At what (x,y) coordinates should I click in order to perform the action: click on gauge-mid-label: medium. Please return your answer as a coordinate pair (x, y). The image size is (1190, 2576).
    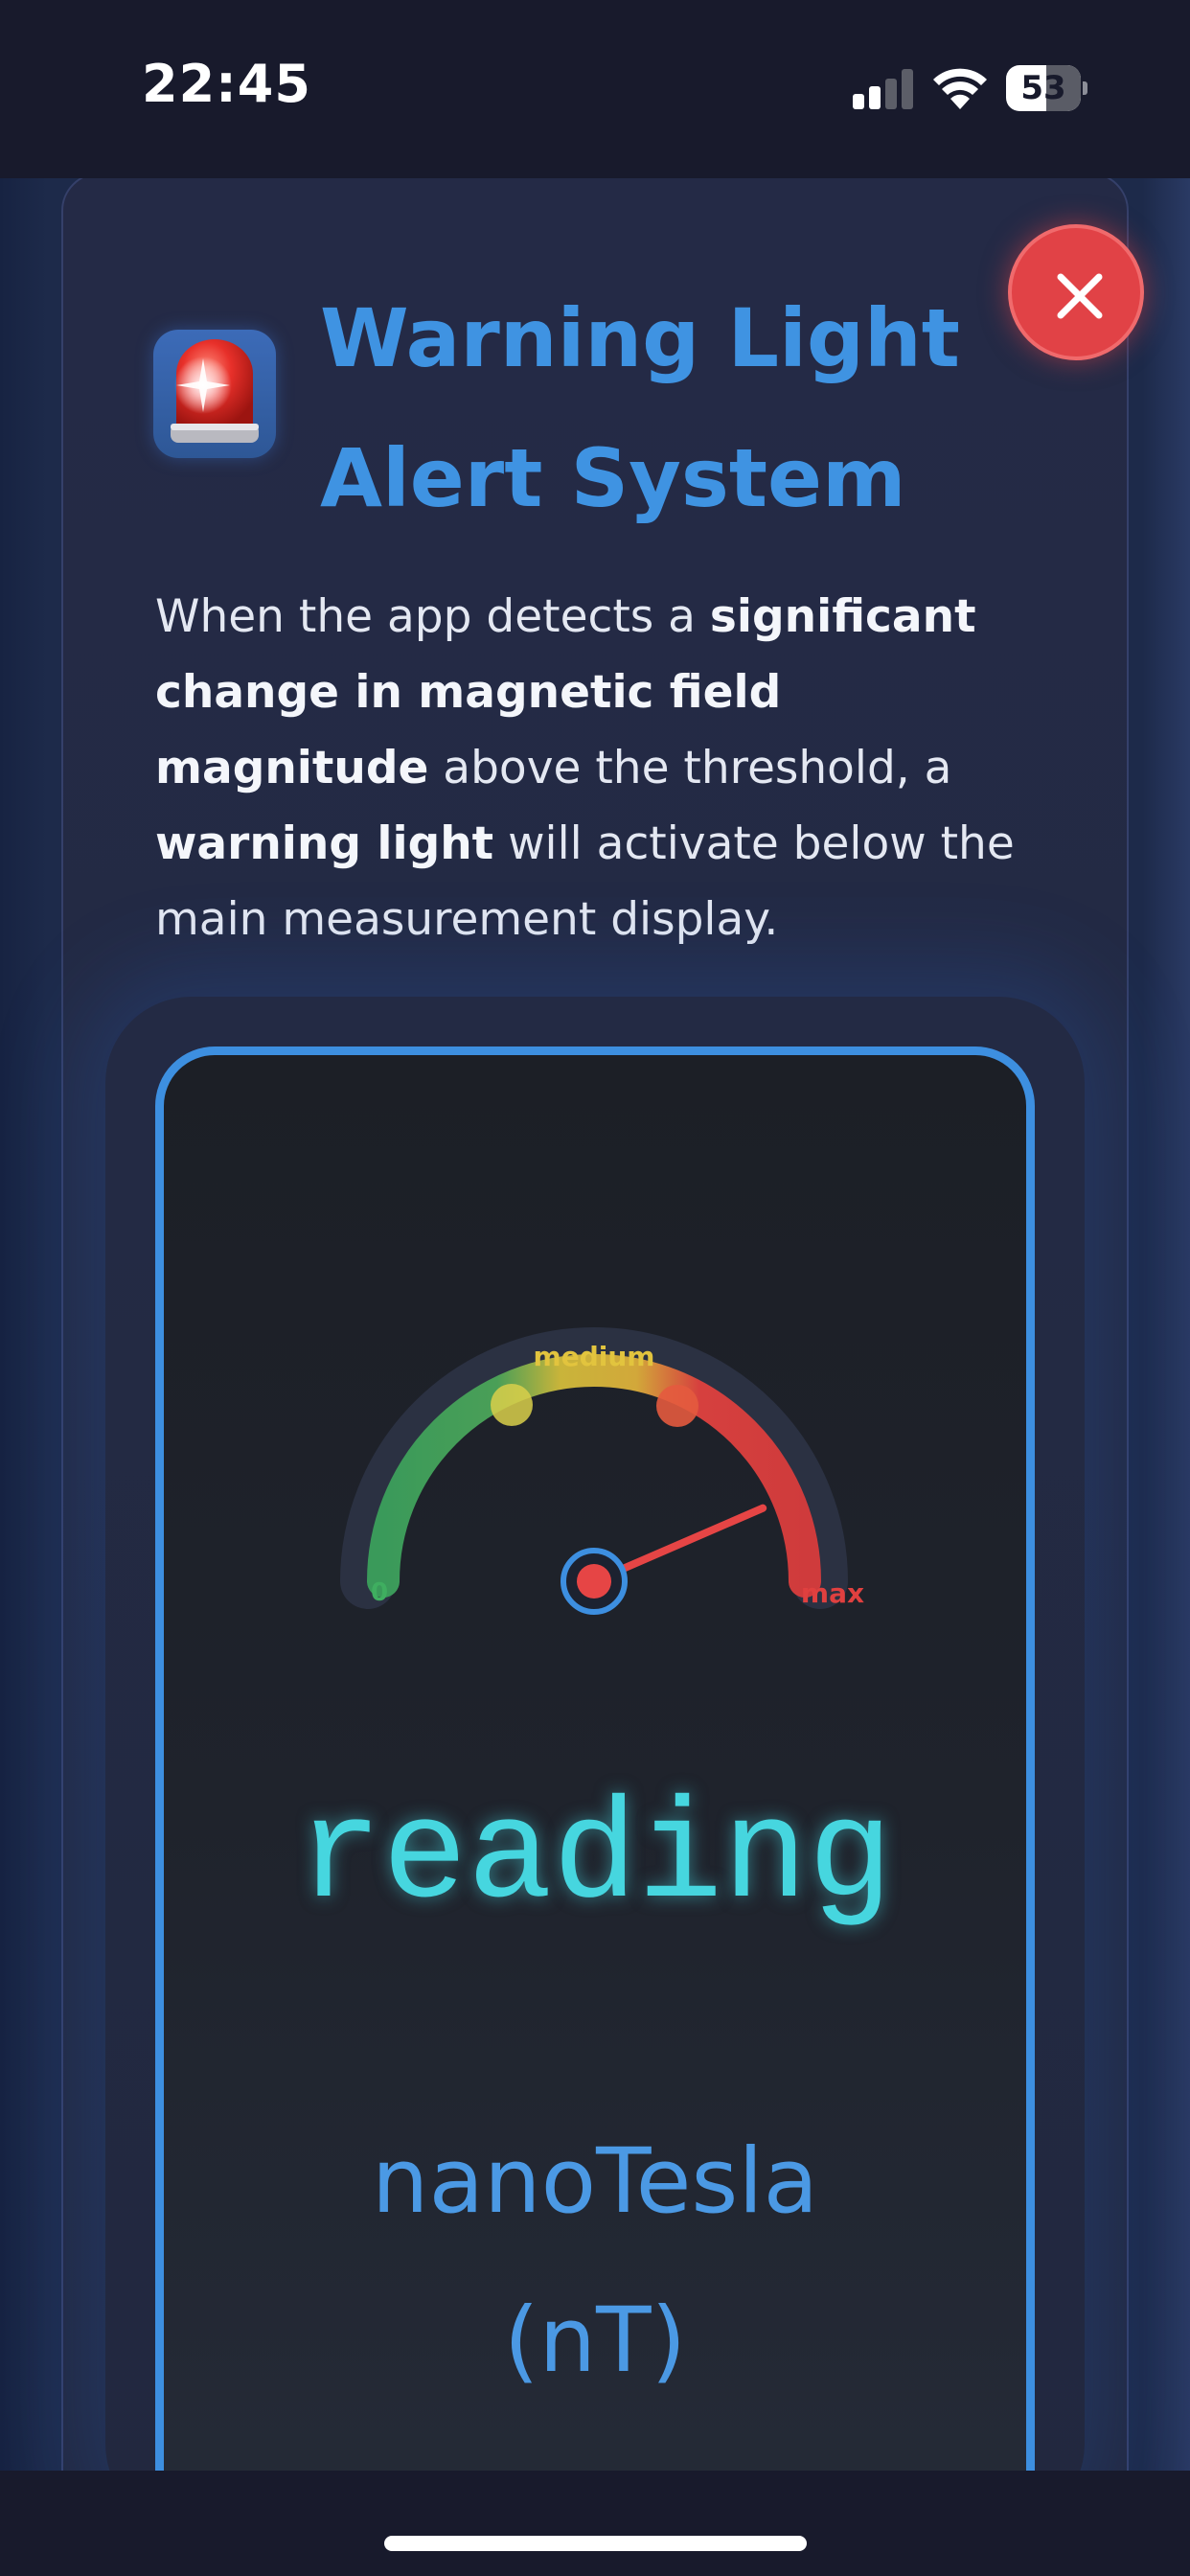
    Looking at the image, I should click on (594, 1356).